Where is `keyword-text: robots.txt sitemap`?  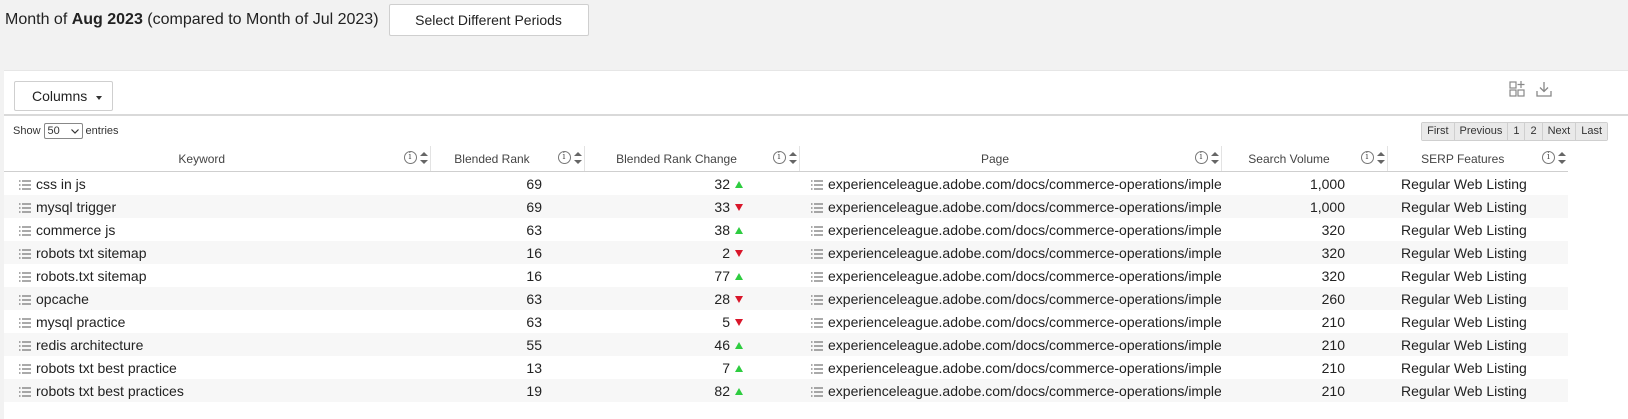
keyword-text: robots.txt sitemap is located at coordinates (91, 276).